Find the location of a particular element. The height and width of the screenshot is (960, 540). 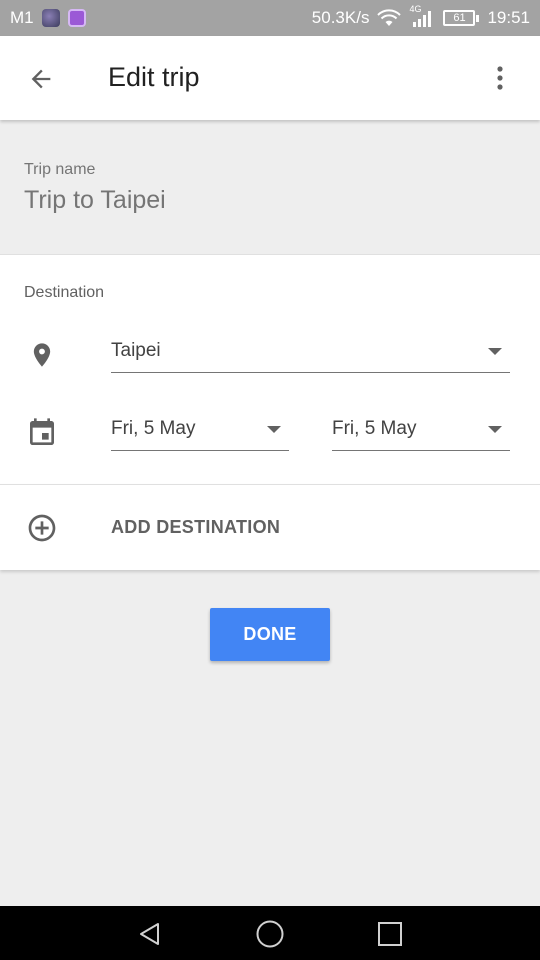

add-destination-label: ADD DESTINATION is located at coordinates (196, 527).